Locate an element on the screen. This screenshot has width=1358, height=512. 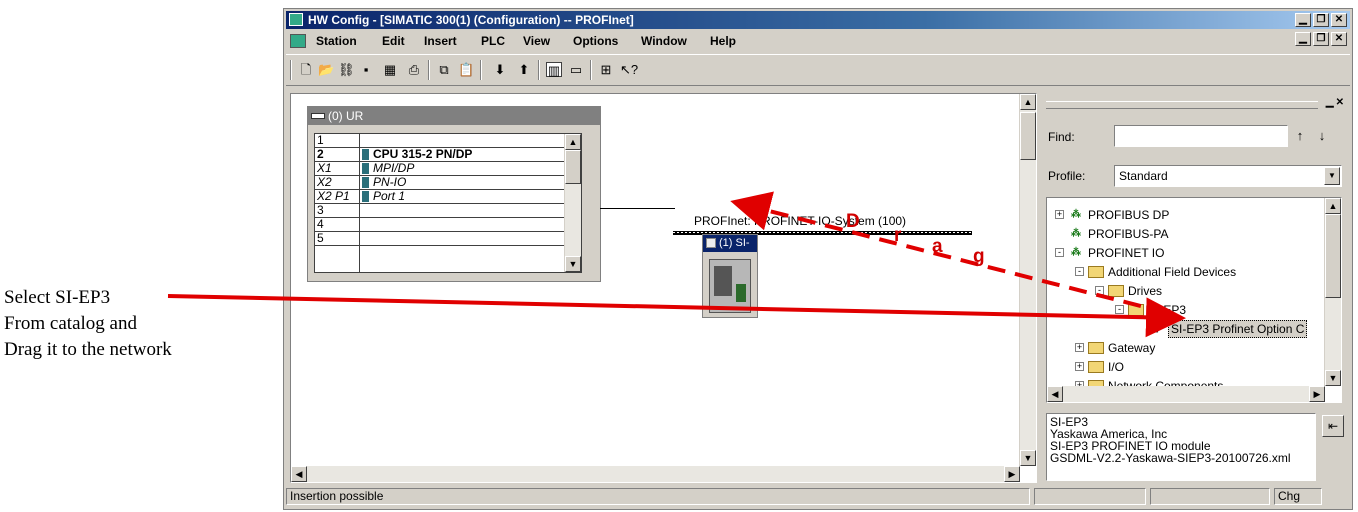
catalog-tree-item: - Additional Field Devices is located at coordinates (1186, 272).